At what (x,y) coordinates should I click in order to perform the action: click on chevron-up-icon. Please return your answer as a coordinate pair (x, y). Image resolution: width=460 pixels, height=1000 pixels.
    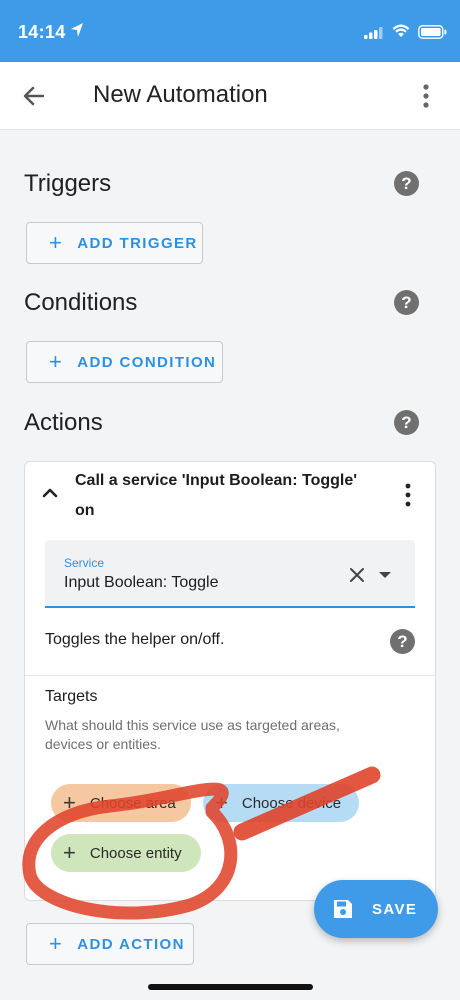
    Looking at the image, I should click on (50, 492).